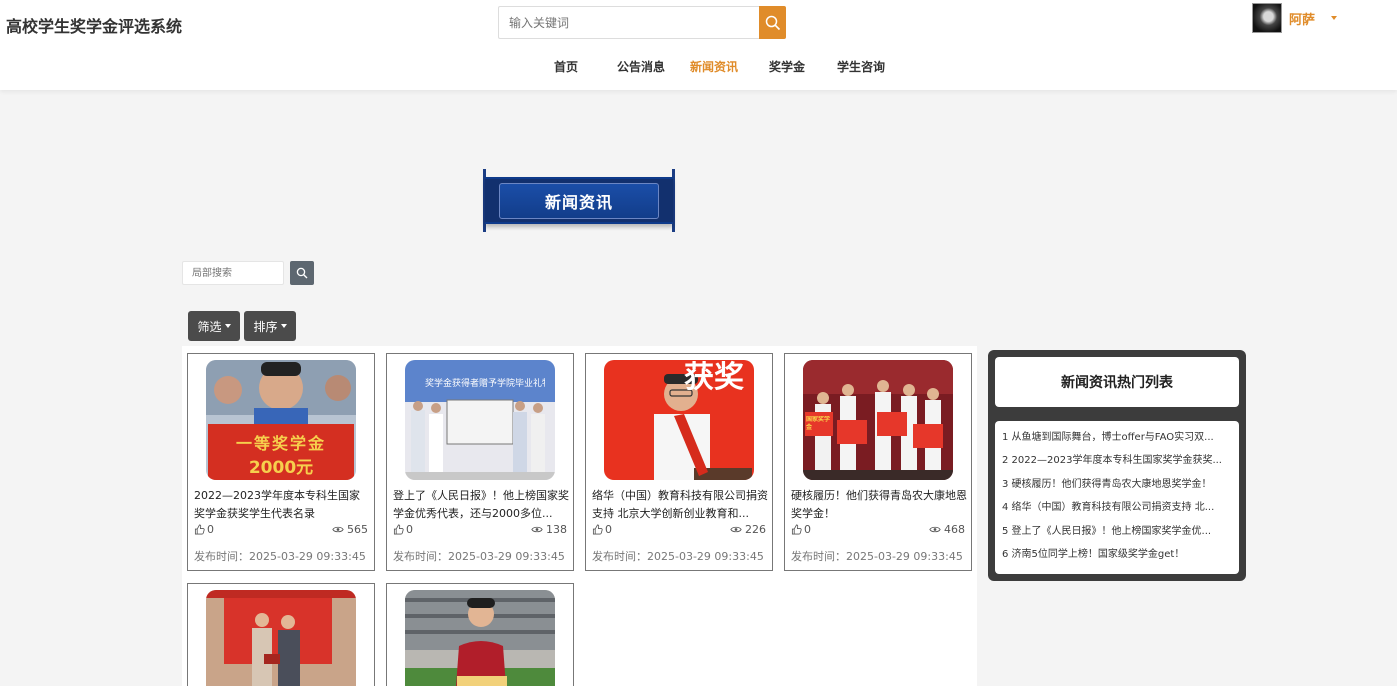 The height and width of the screenshot is (686, 1397). I want to click on news-thumbnail: 奖学金获得者赠予学院毕业礼物, so click(480, 420).